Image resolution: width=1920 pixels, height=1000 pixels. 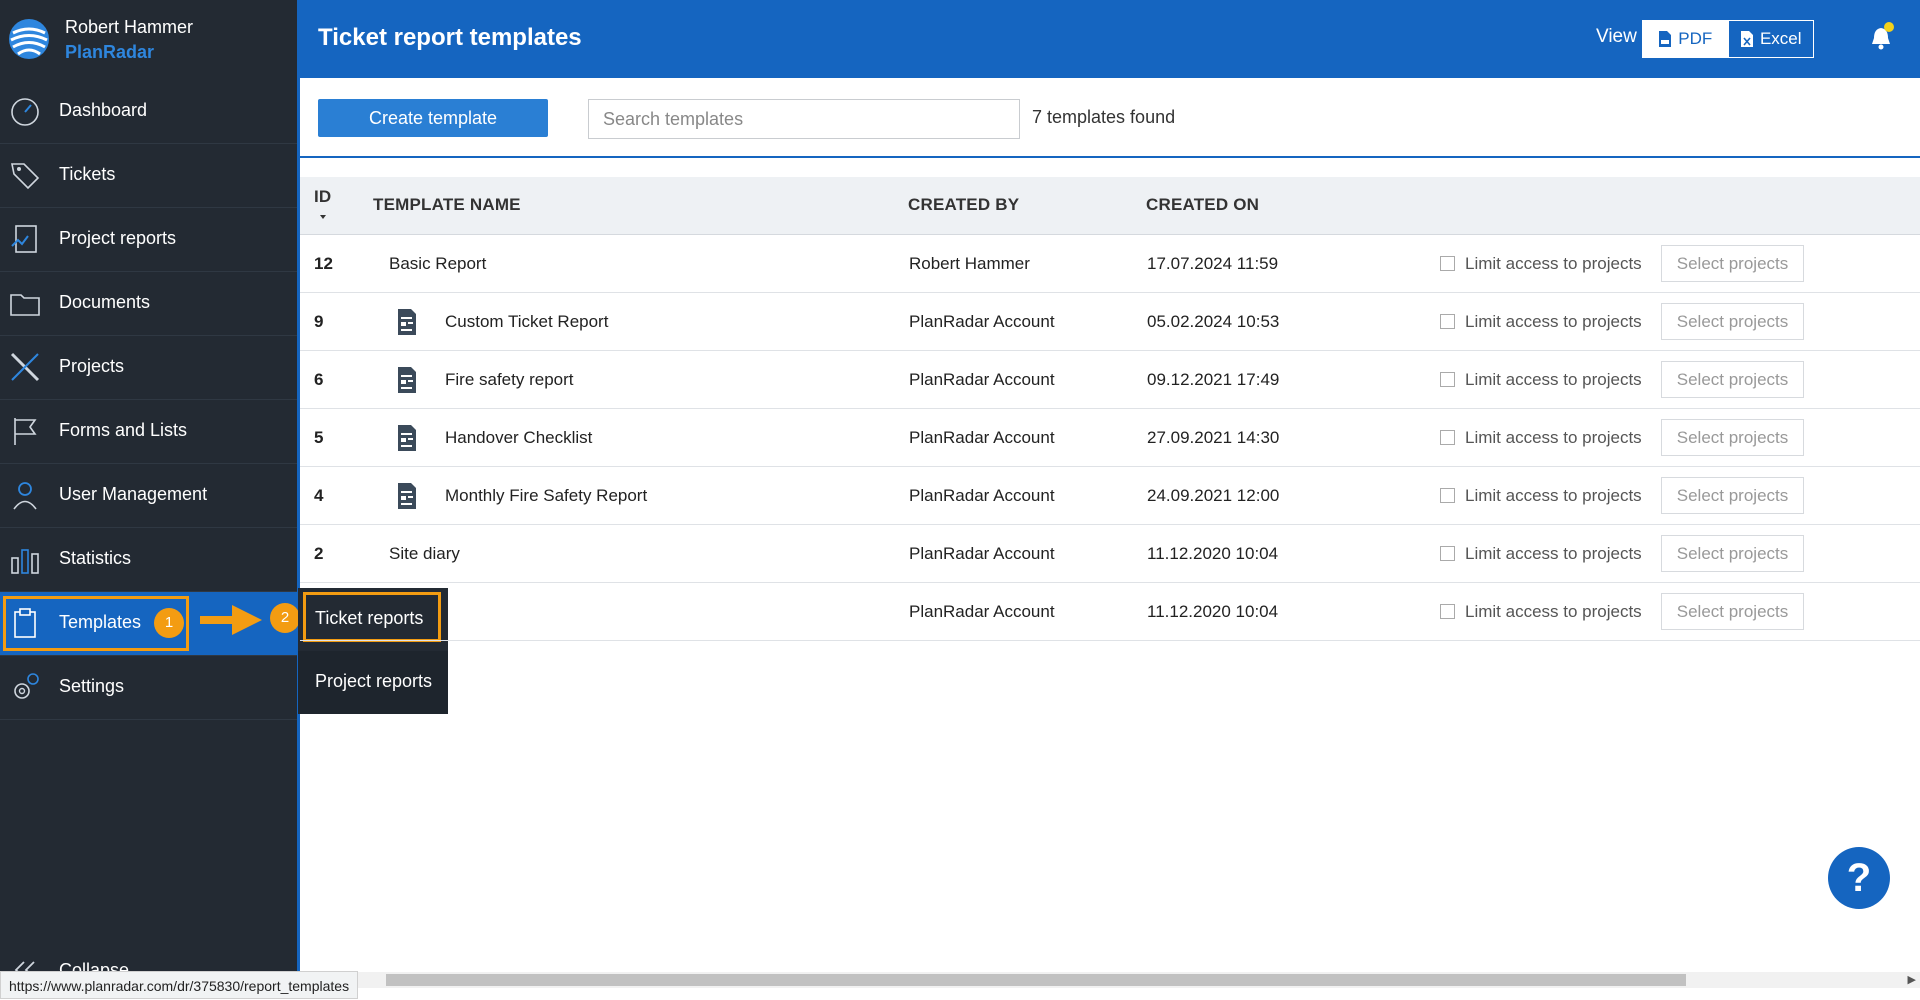 I want to click on view-label: View, so click(x=1616, y=36).